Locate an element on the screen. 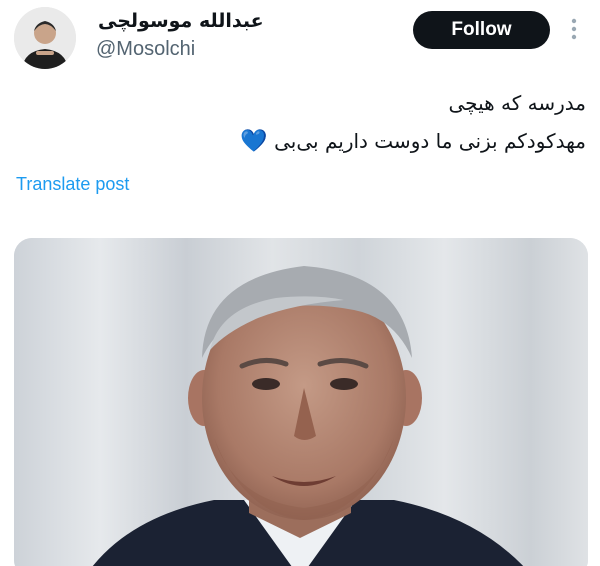 Image resolution: width=600 pixels, height=566 pixels. blue-heart-emoji: 💙 is located at coordinates (254, 141).